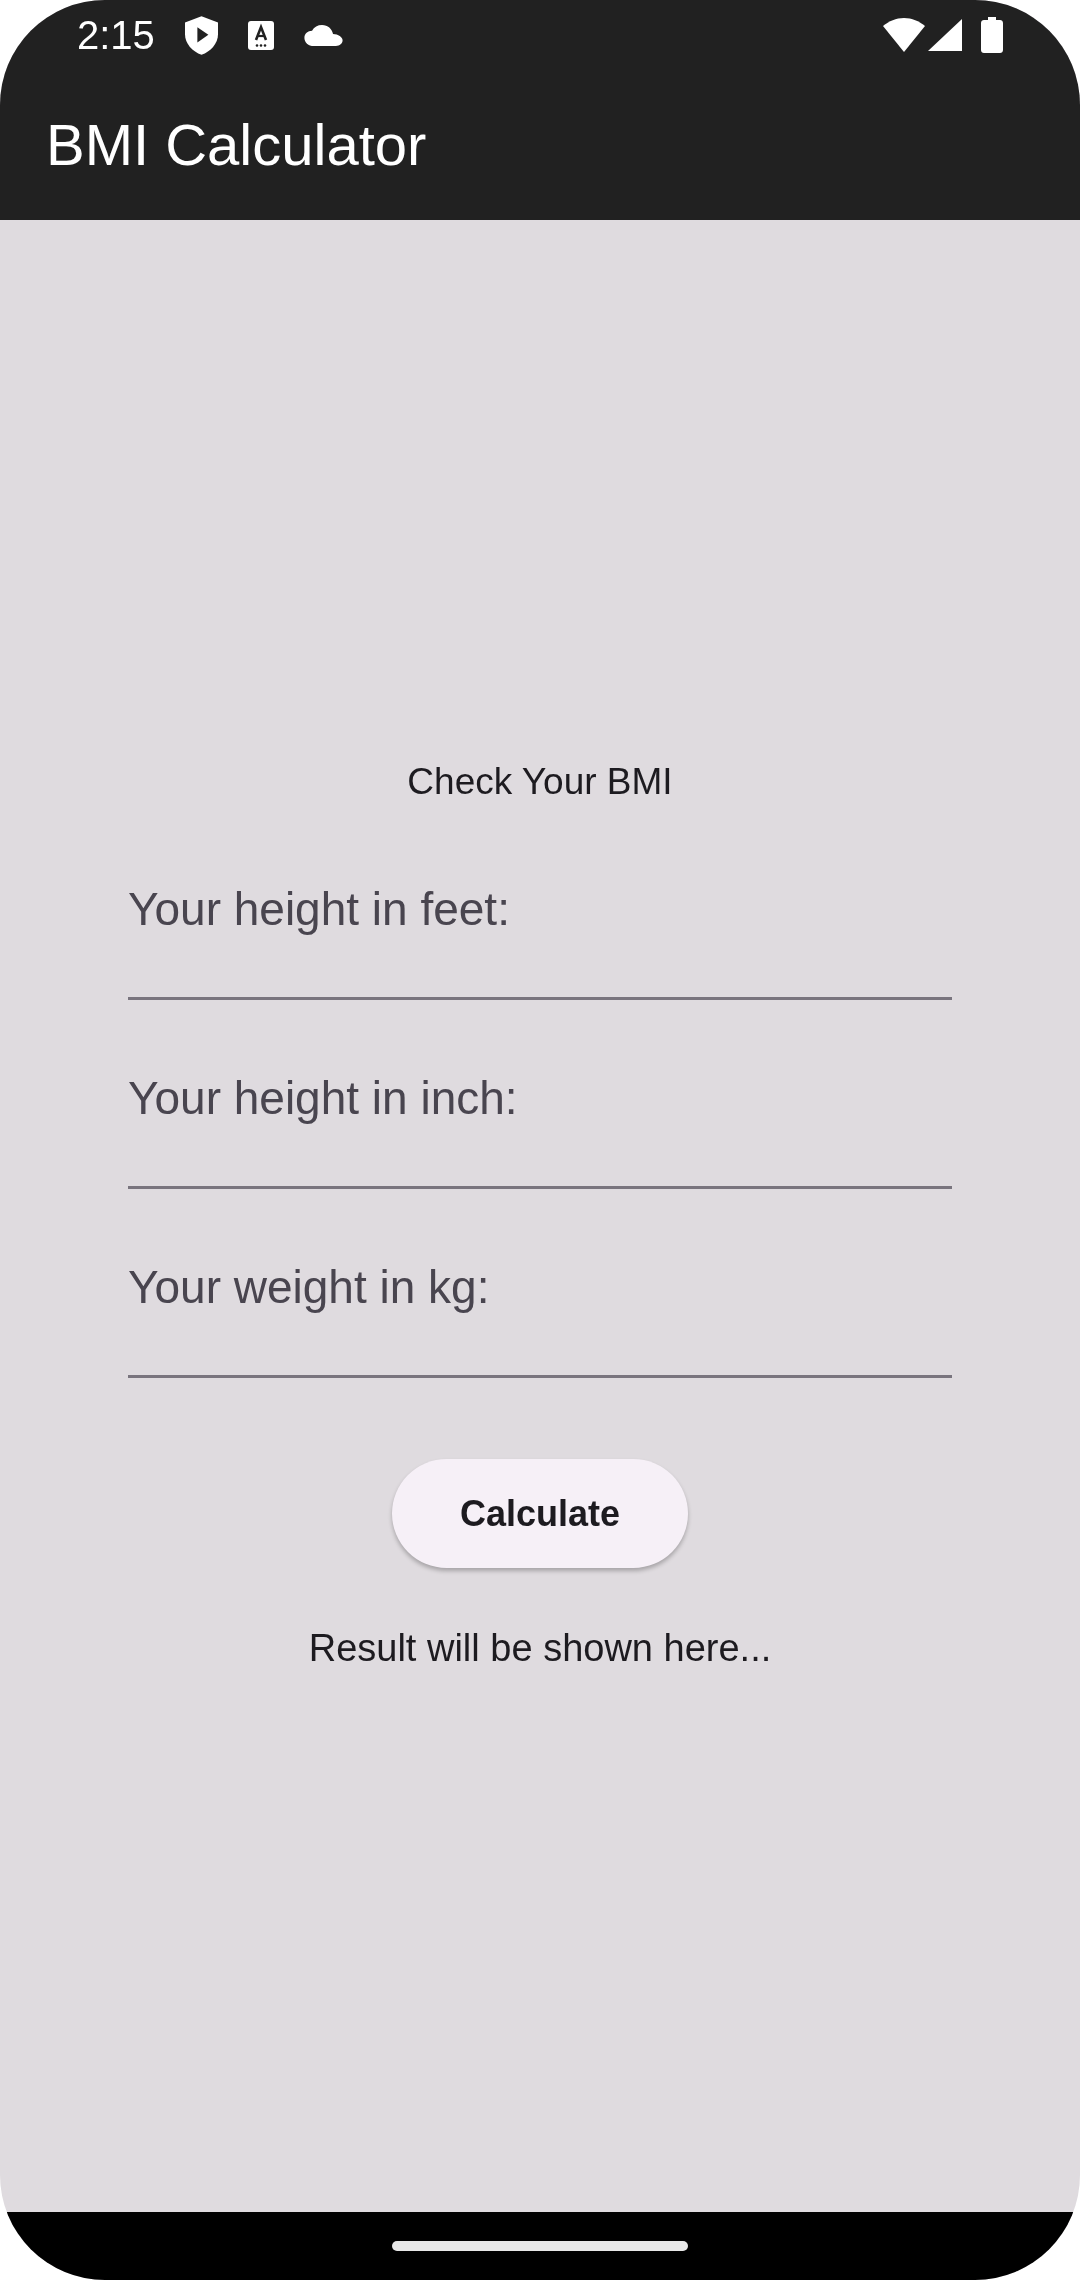  I want to click on input-field: Your height in feet:, so click(540, 922).